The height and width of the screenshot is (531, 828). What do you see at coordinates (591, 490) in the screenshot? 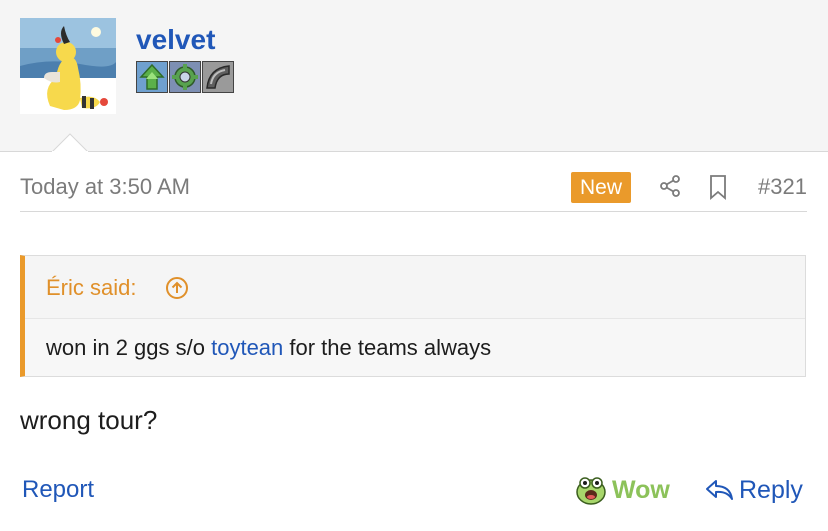
I see `wow-reaction-icon` at bounding box center [591, 490].